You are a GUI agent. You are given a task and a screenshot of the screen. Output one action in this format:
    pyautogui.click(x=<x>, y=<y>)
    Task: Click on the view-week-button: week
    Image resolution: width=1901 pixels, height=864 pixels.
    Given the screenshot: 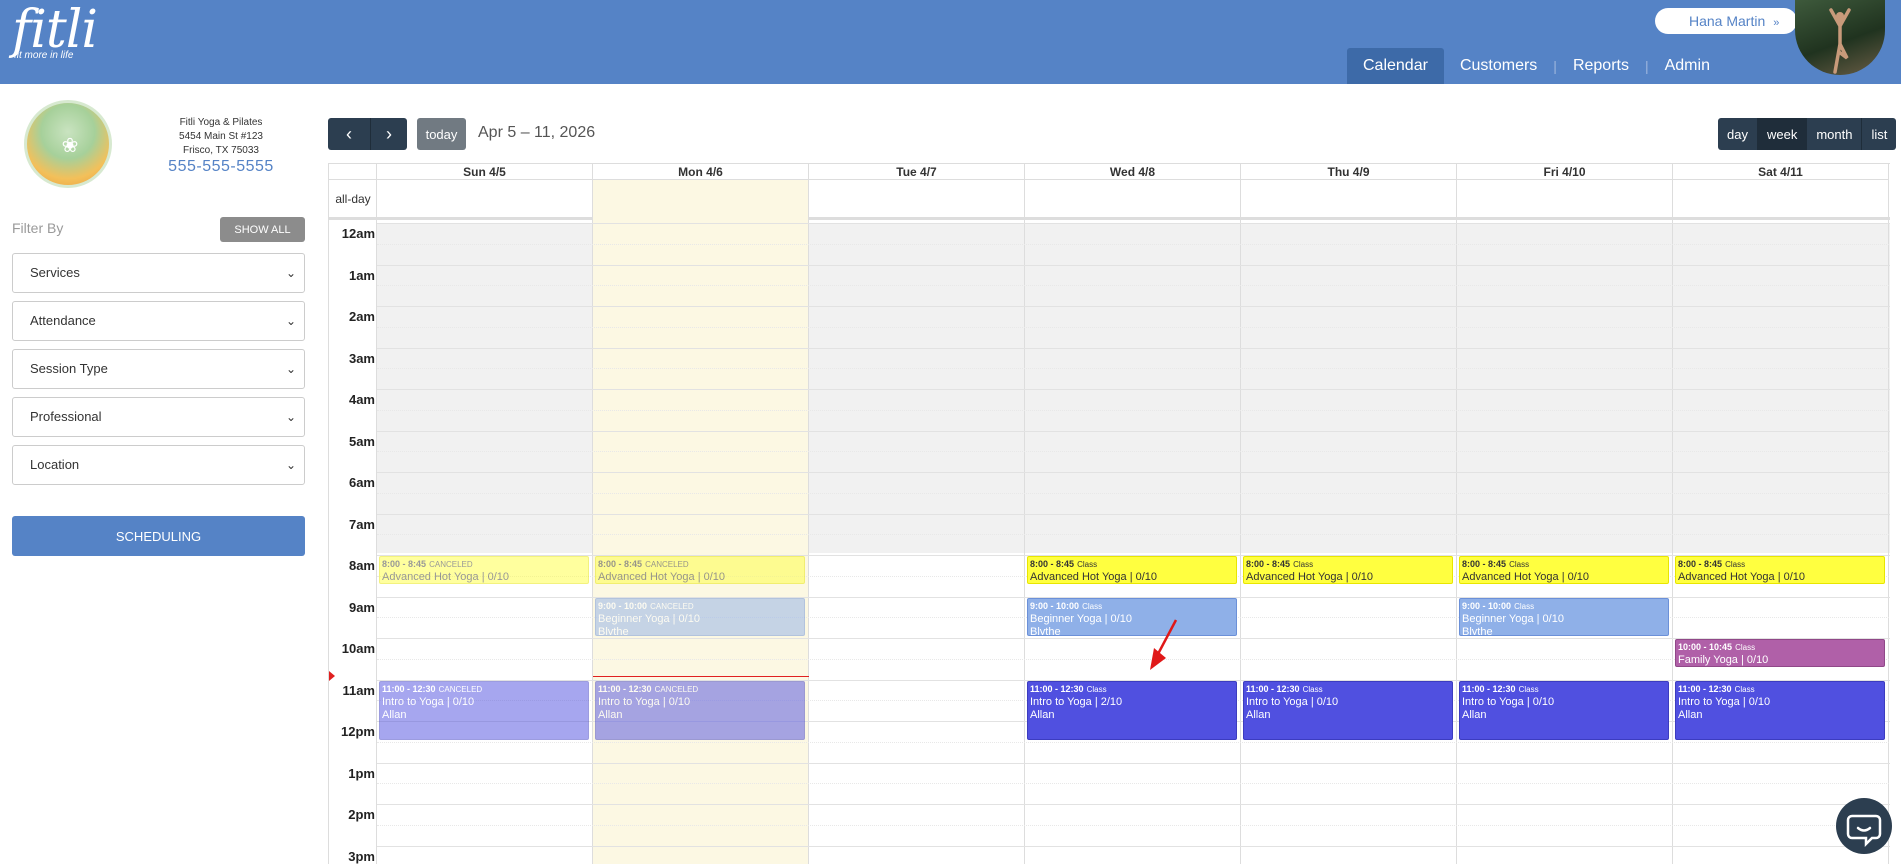 What is the action you would take?
    pyautogui.click(x=1781, y=134)
    